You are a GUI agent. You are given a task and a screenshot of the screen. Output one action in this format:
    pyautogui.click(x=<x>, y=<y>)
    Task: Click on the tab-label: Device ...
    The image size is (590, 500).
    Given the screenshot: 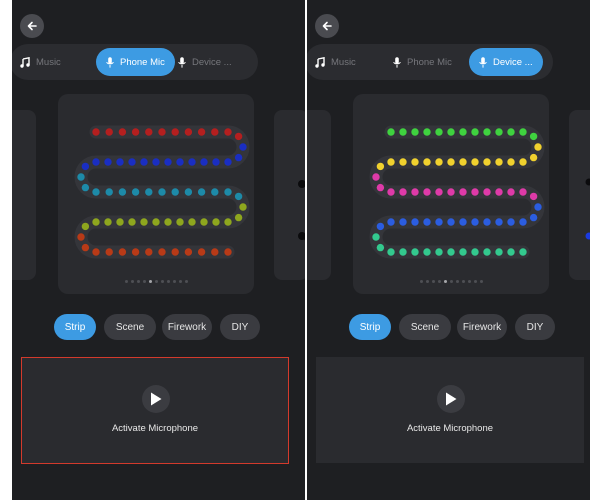 What is the action you would take?
    pyautogui.click(x=513, y=62)
    